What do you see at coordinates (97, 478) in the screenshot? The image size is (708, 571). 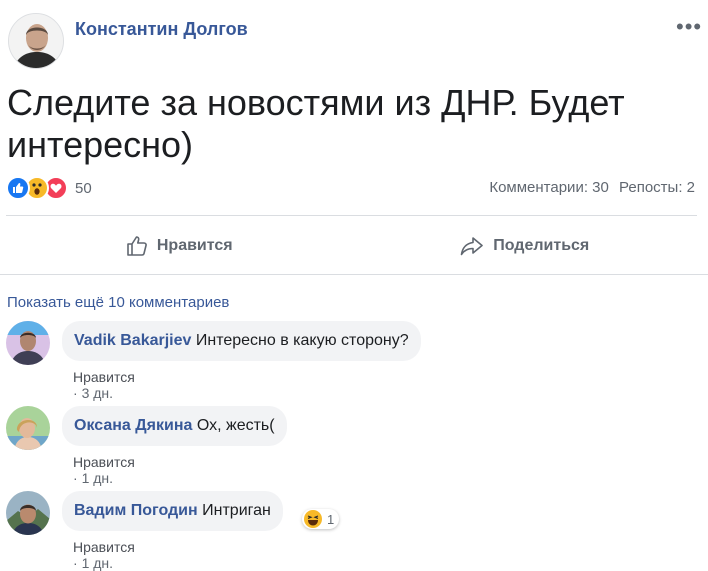 I see `comment-time: 1 дн.` at bounding box center [97, 478].